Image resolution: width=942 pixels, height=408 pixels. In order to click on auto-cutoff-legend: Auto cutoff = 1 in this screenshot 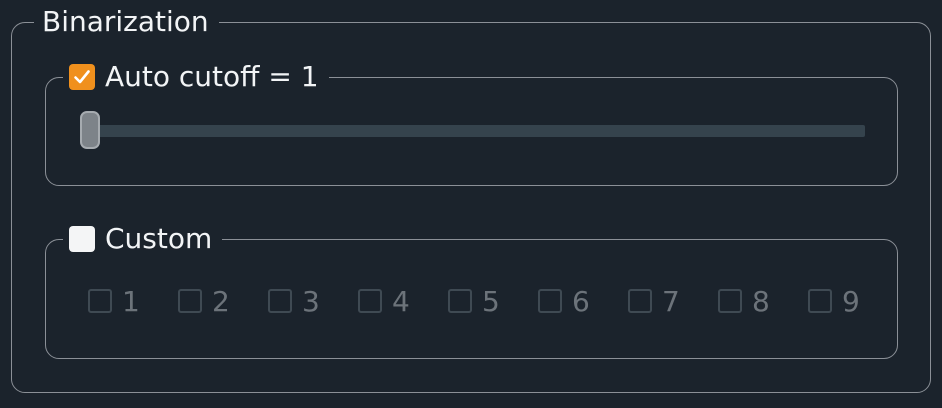, I will do `click(196, 77)`.